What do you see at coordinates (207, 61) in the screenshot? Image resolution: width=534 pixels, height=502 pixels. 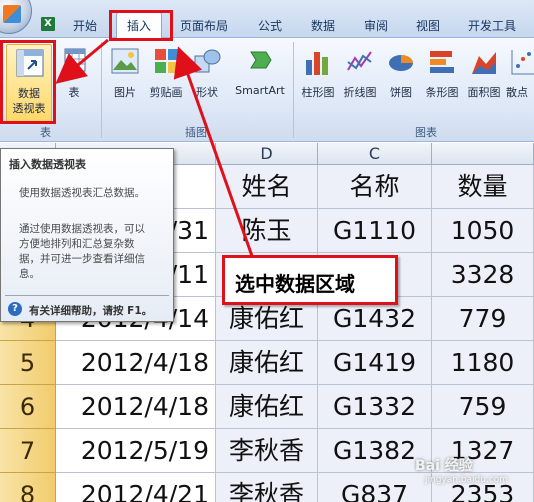 I see `shapes-icon` at bounding box center [207, 61].